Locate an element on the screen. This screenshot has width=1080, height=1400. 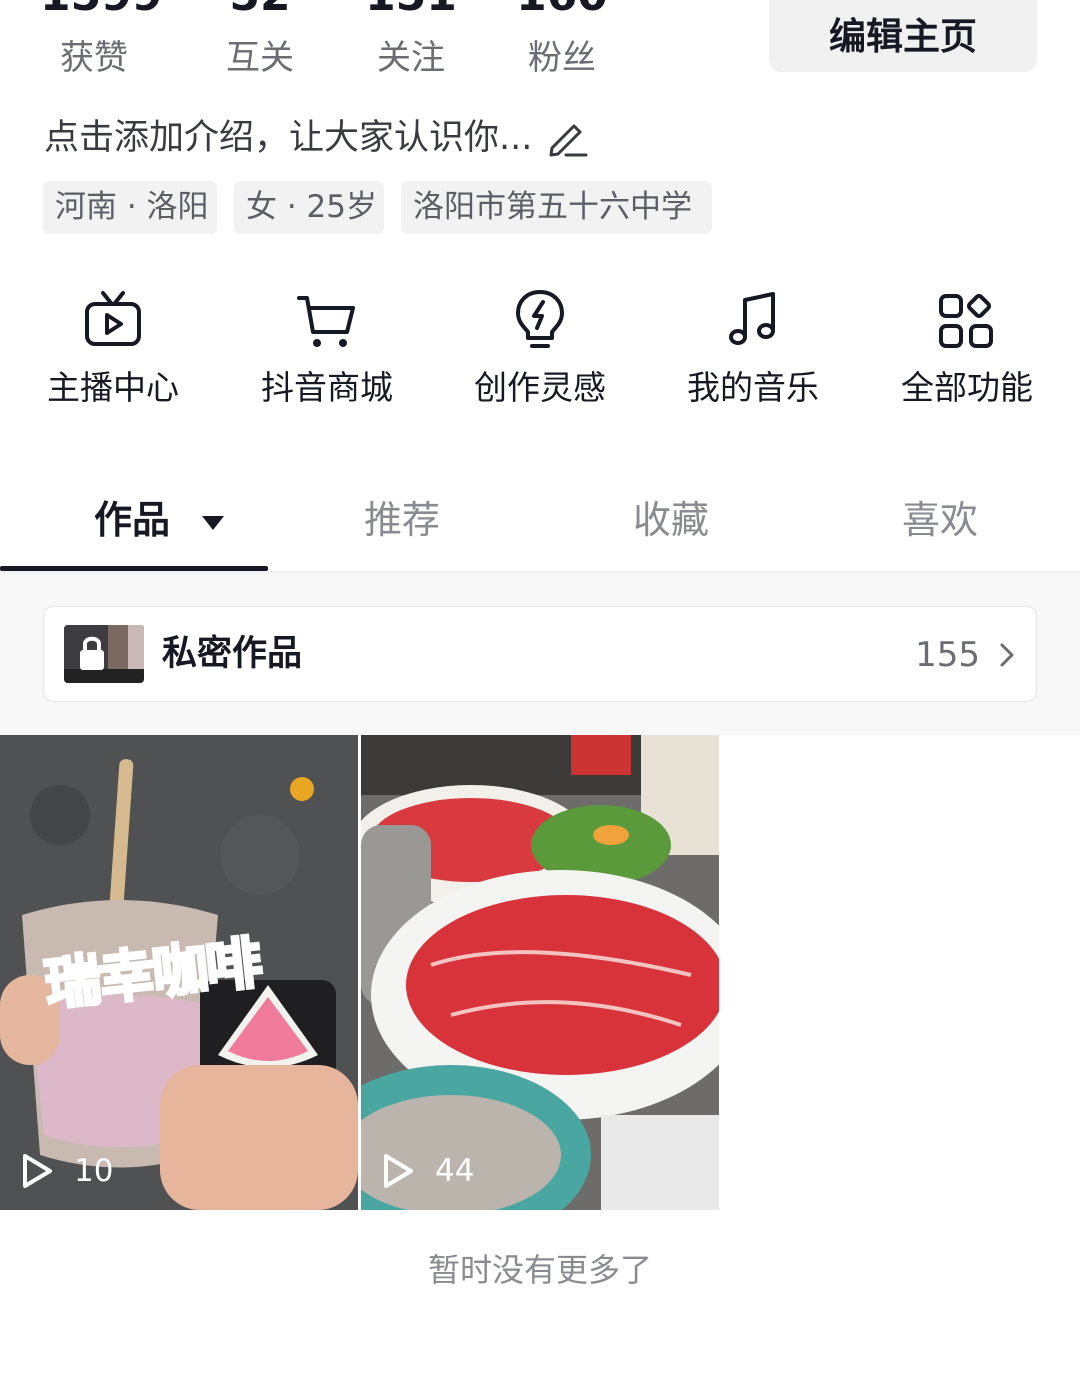
video-play-count: 10 is located at coordinates (66, 1171).